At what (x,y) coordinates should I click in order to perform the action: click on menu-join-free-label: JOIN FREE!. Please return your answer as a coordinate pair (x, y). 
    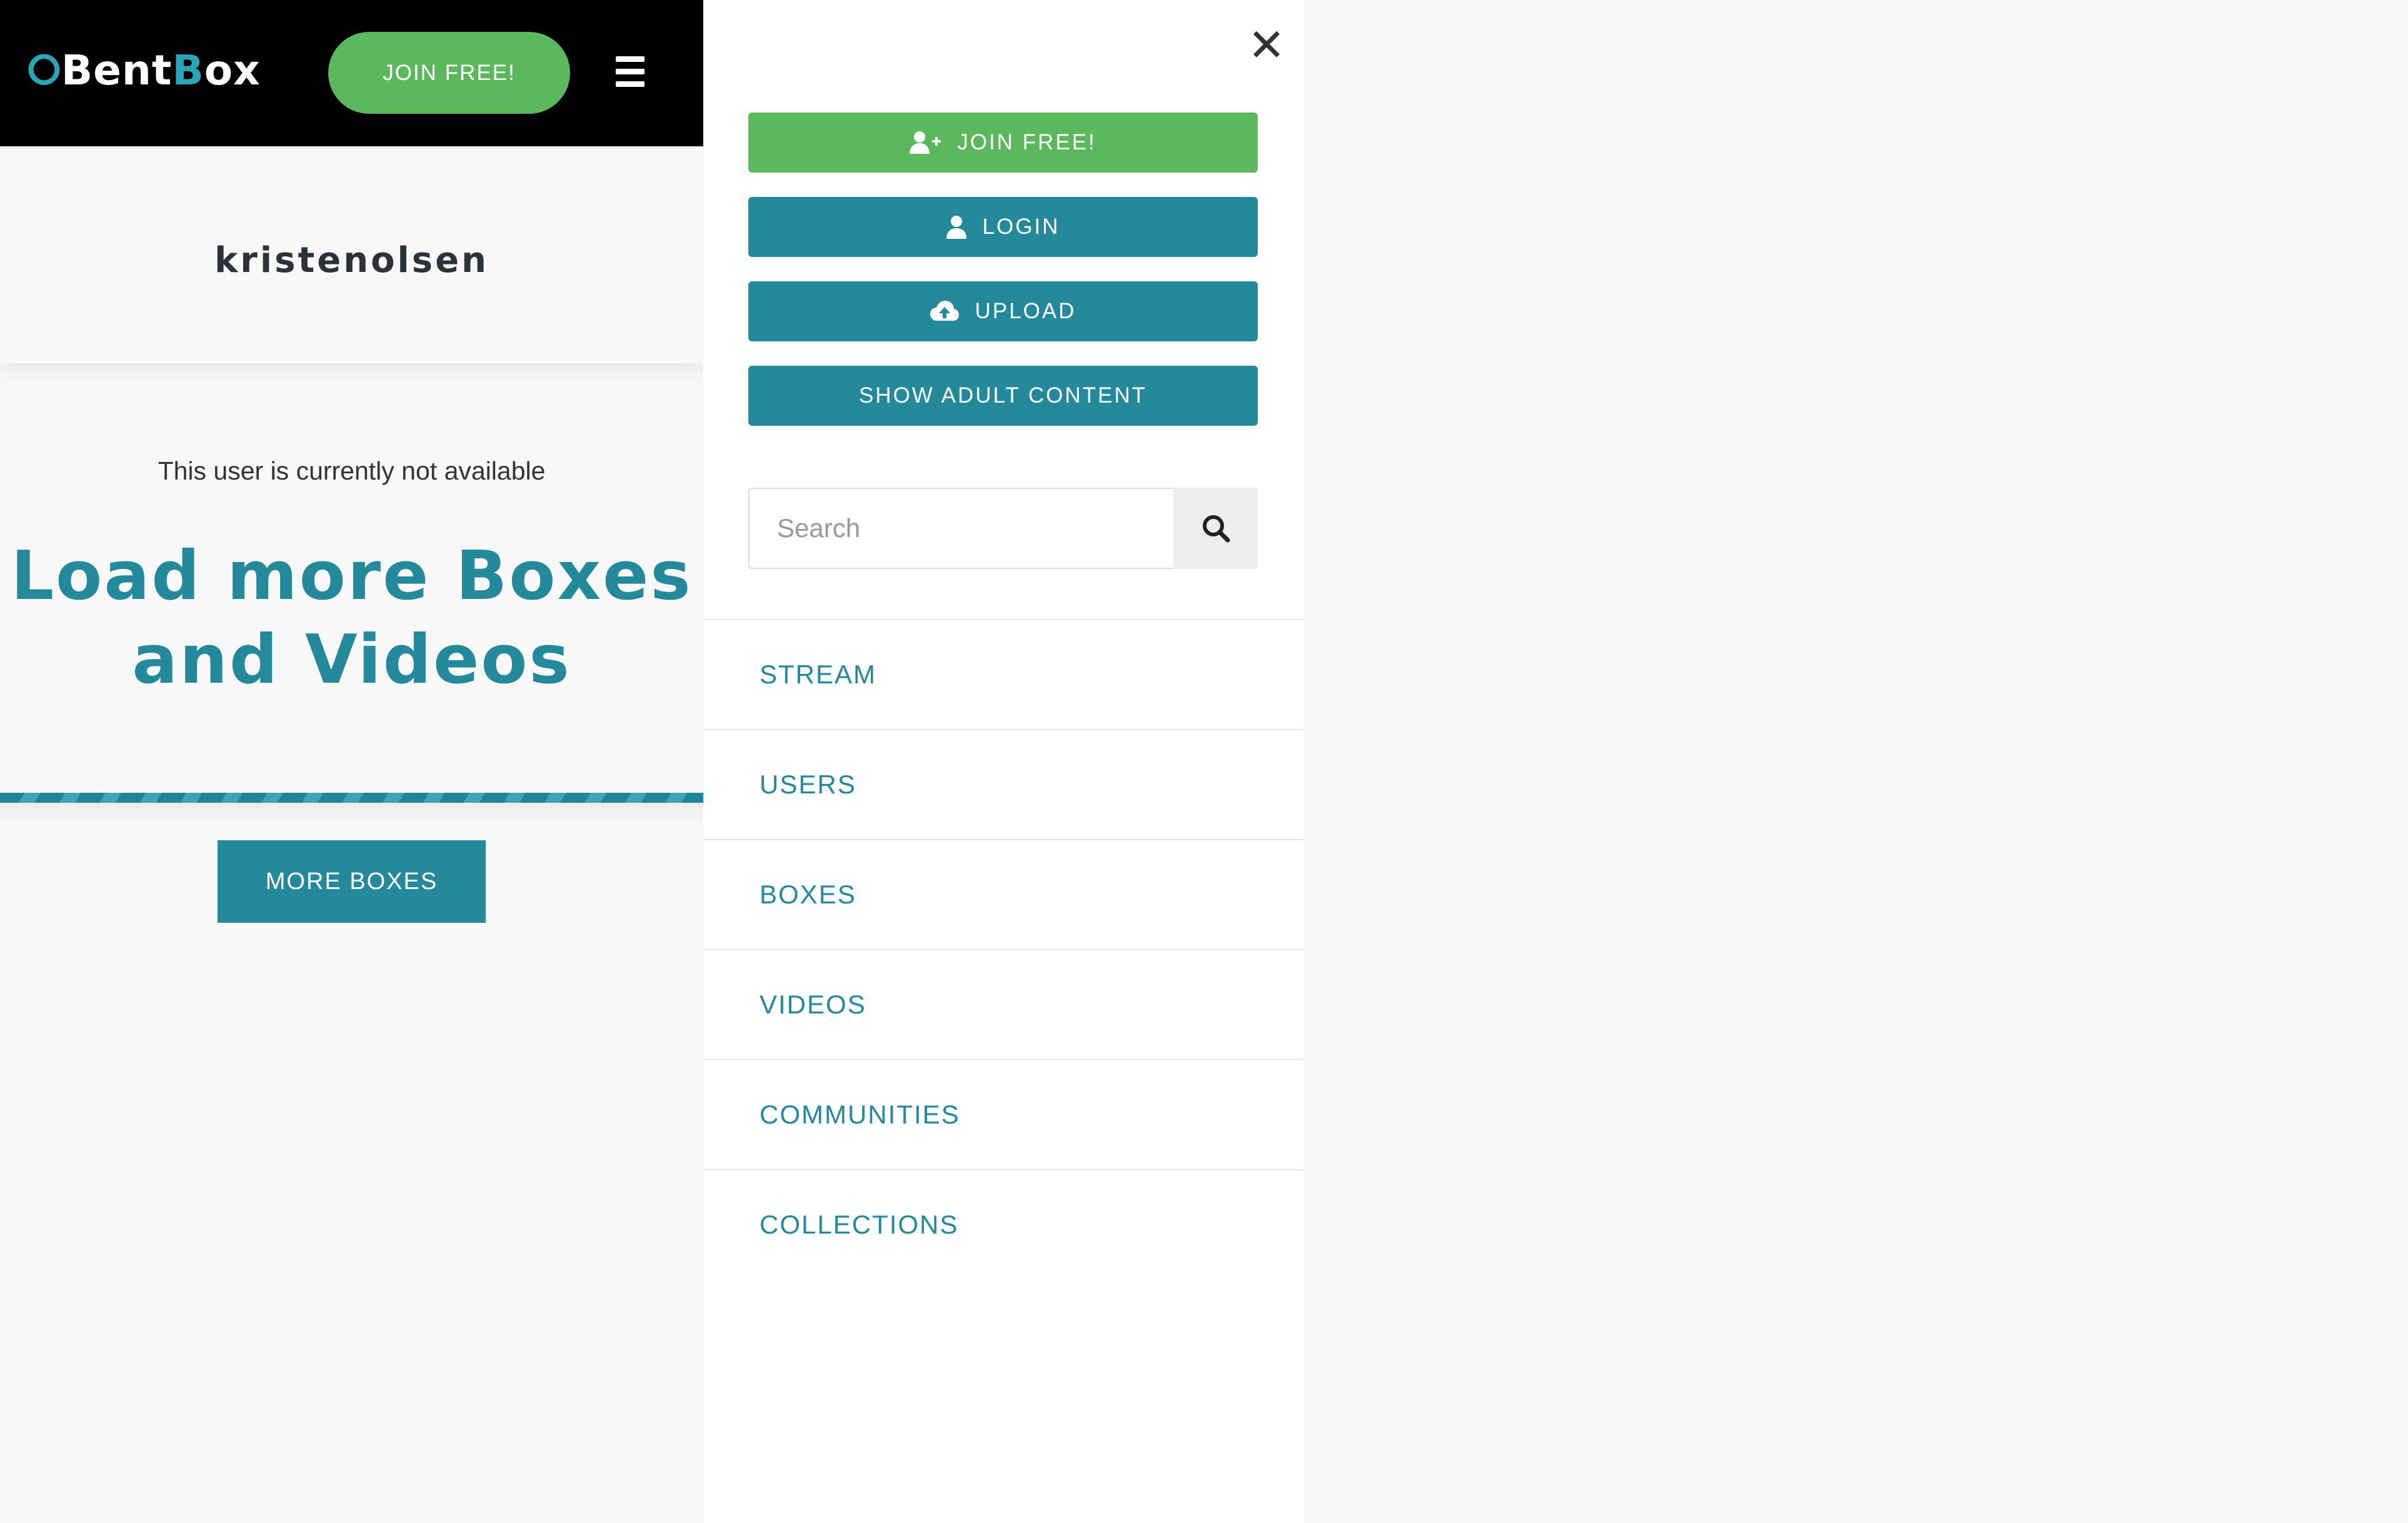
    Looking at the image, I should click on (1026, 142).